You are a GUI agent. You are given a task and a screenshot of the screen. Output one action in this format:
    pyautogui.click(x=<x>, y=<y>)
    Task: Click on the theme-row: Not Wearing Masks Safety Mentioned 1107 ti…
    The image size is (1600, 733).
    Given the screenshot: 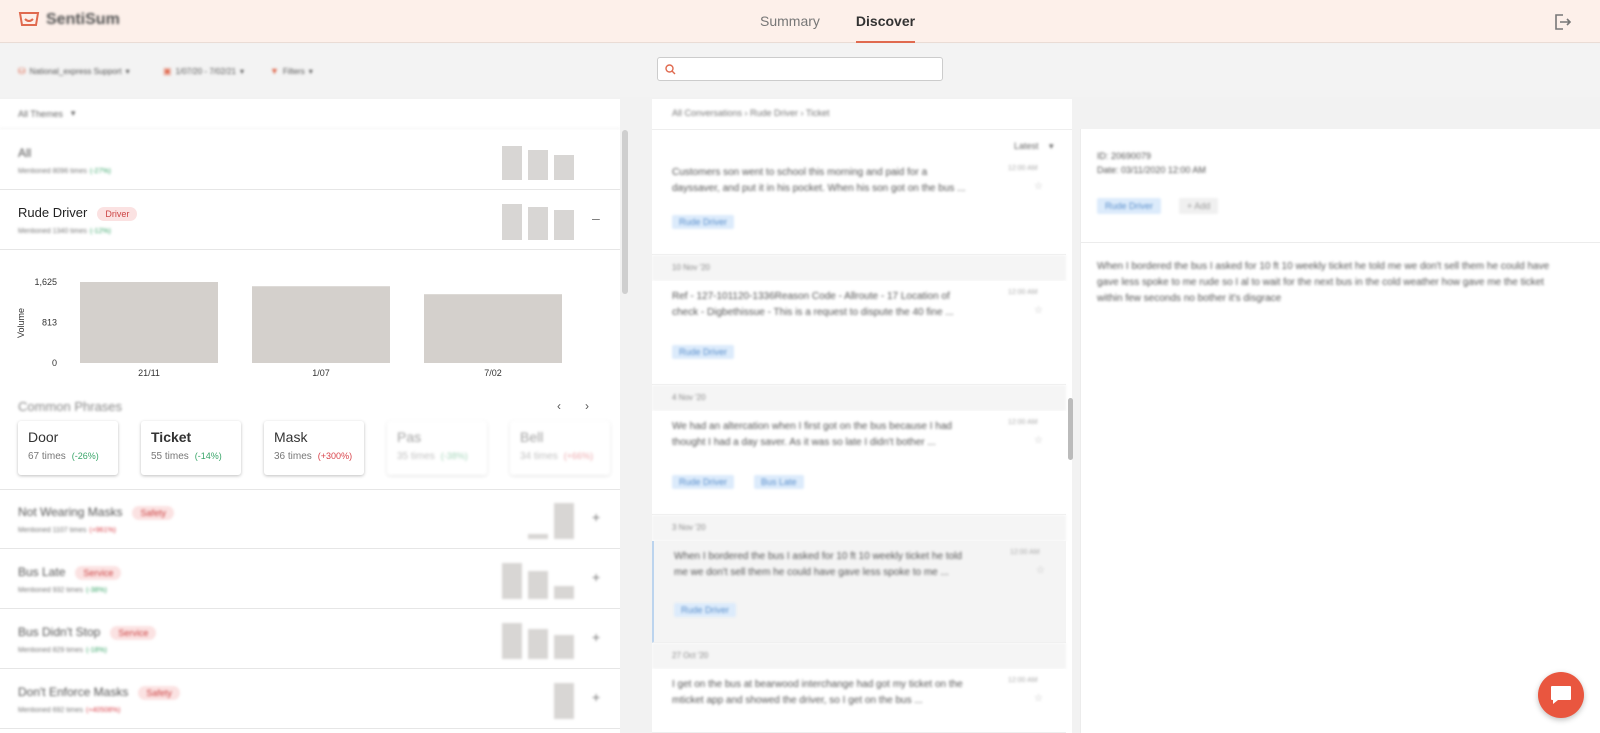 What is the action you would take?
    pyautogui.click(x=310, y=519)
    